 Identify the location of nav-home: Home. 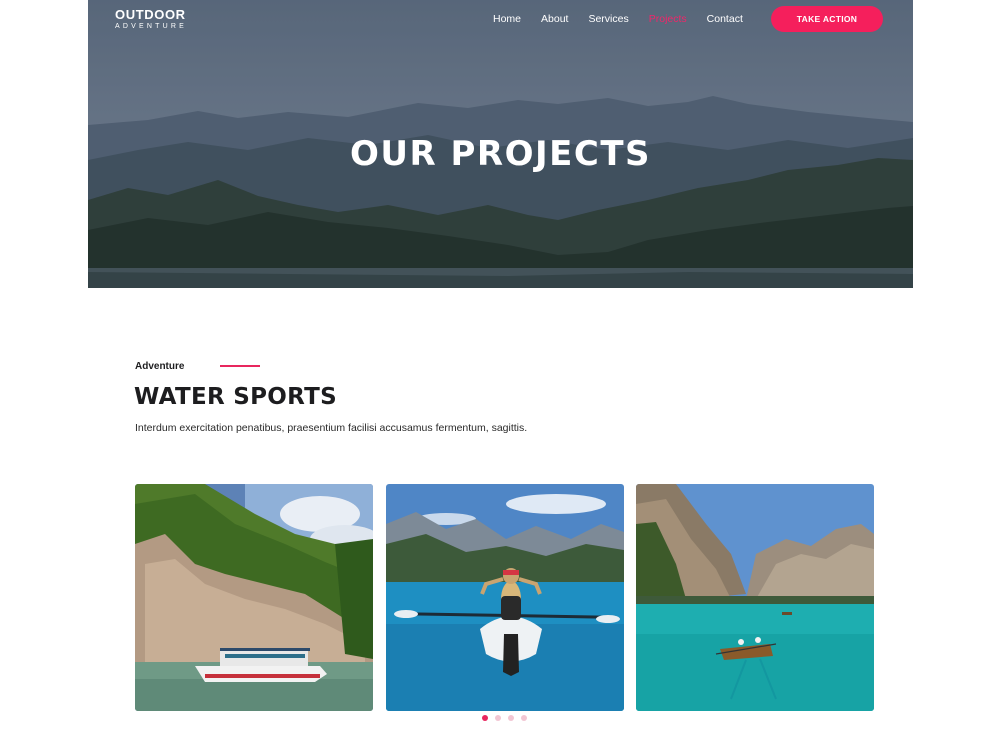
(507, 19).